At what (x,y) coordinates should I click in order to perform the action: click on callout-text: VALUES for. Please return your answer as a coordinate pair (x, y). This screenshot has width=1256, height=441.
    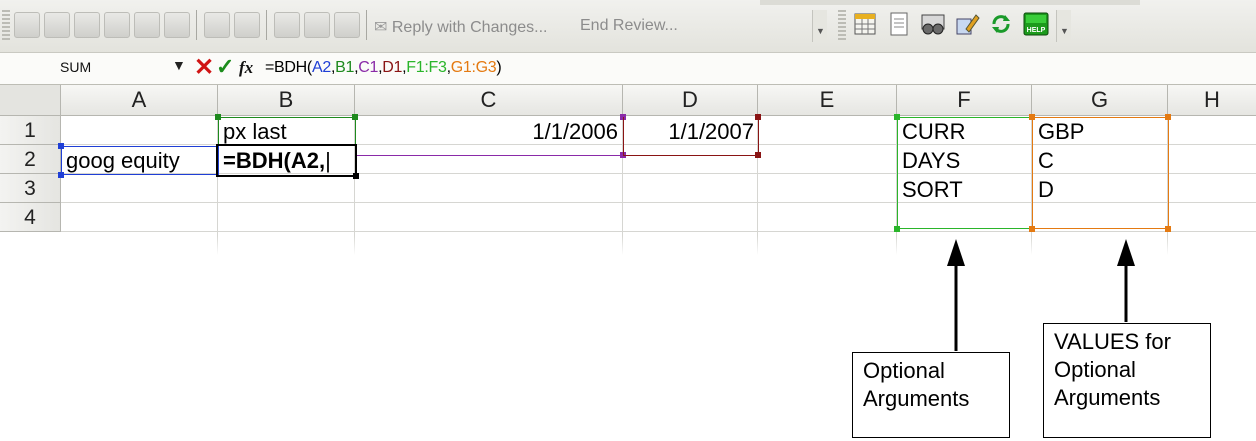
    Looking at the image, I should click on (1112, 341).